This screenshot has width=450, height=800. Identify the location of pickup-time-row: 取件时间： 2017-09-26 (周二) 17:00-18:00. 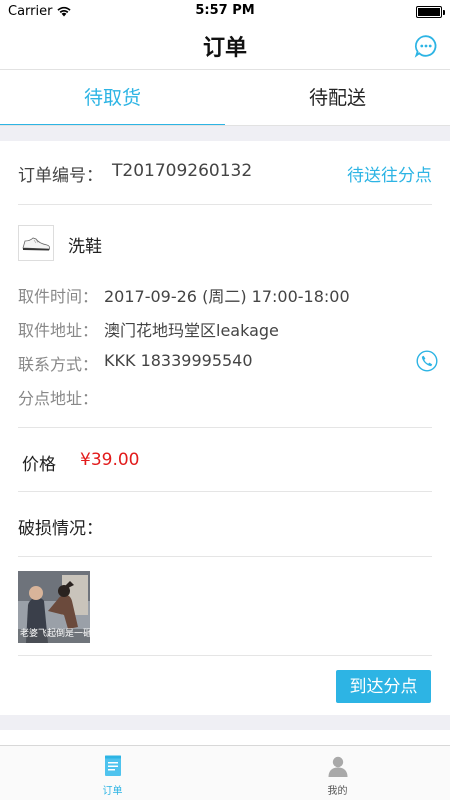
(225, 295).